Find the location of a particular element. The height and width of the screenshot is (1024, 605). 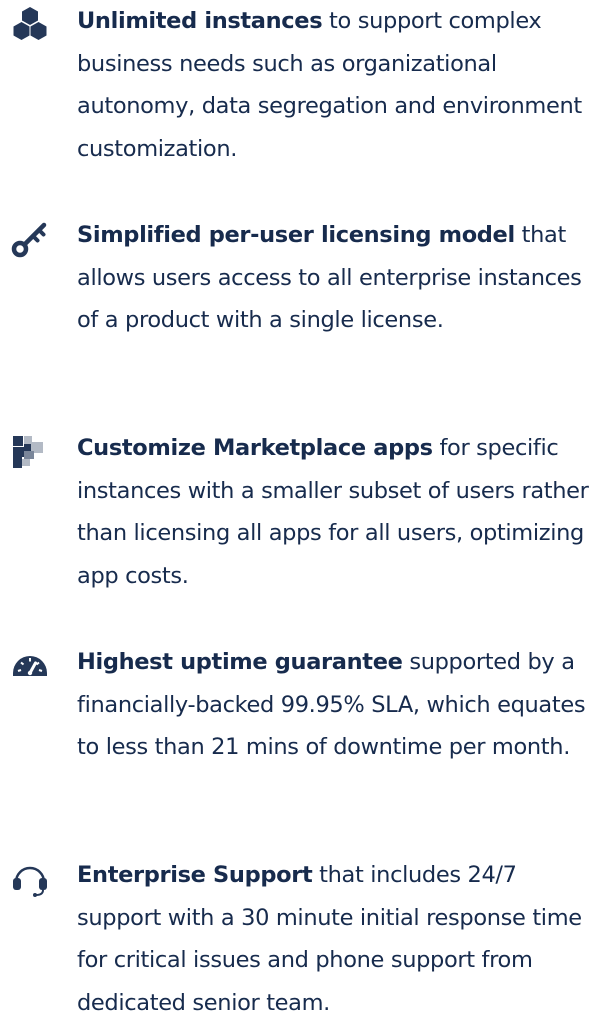

feature-title: Customize Marketplace apps is located at coordinates (255, 448).